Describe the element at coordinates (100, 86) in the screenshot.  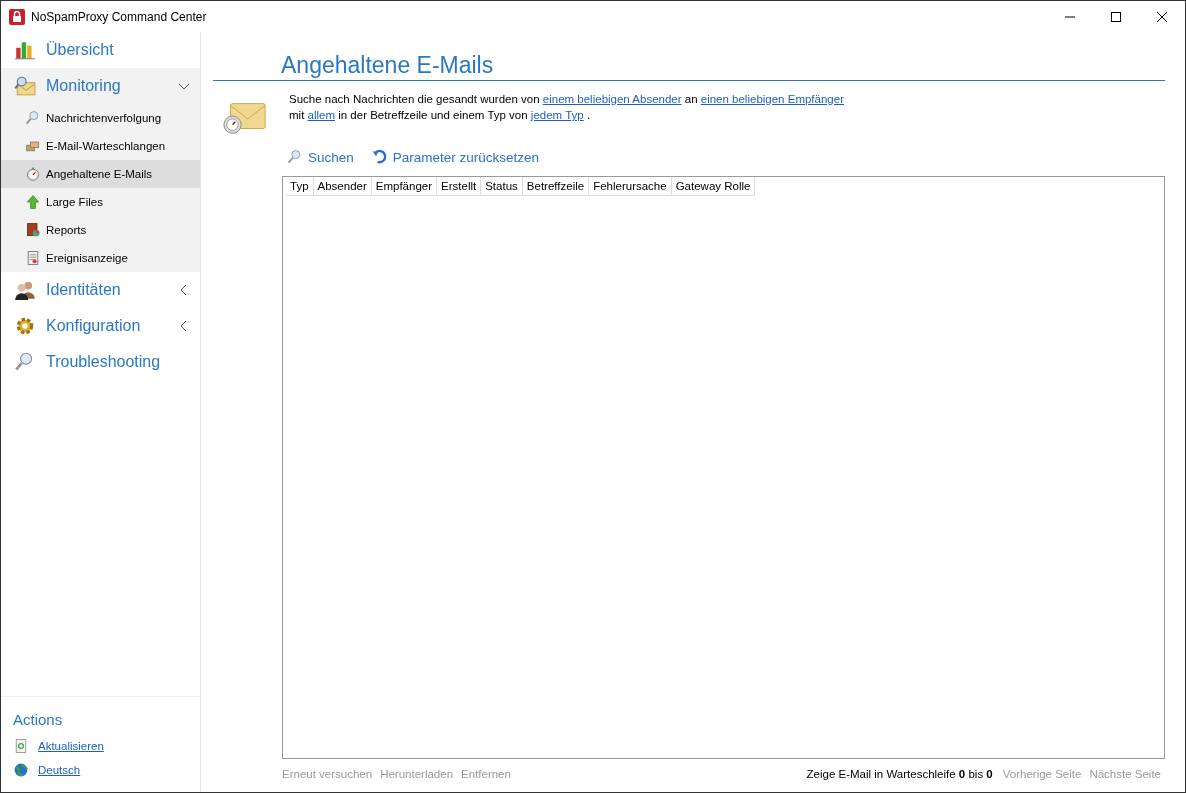
I see `nav-item: Monitoring` at that location.